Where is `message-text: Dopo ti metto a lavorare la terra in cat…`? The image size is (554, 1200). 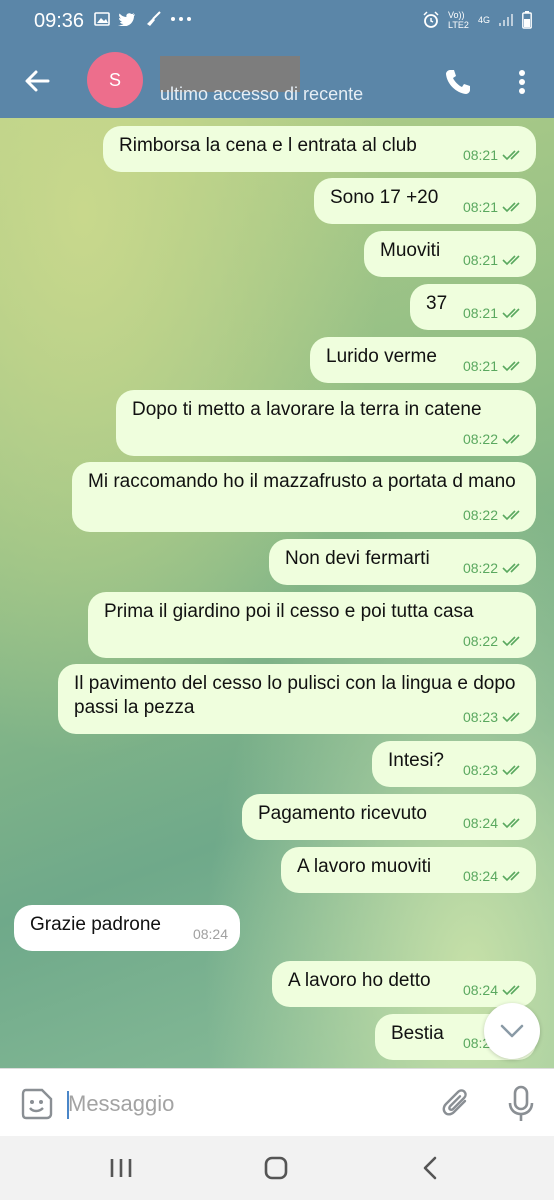
message-text: Dopo ti metto a lavorare la terra in cat… is located at coordinates (307, 409).